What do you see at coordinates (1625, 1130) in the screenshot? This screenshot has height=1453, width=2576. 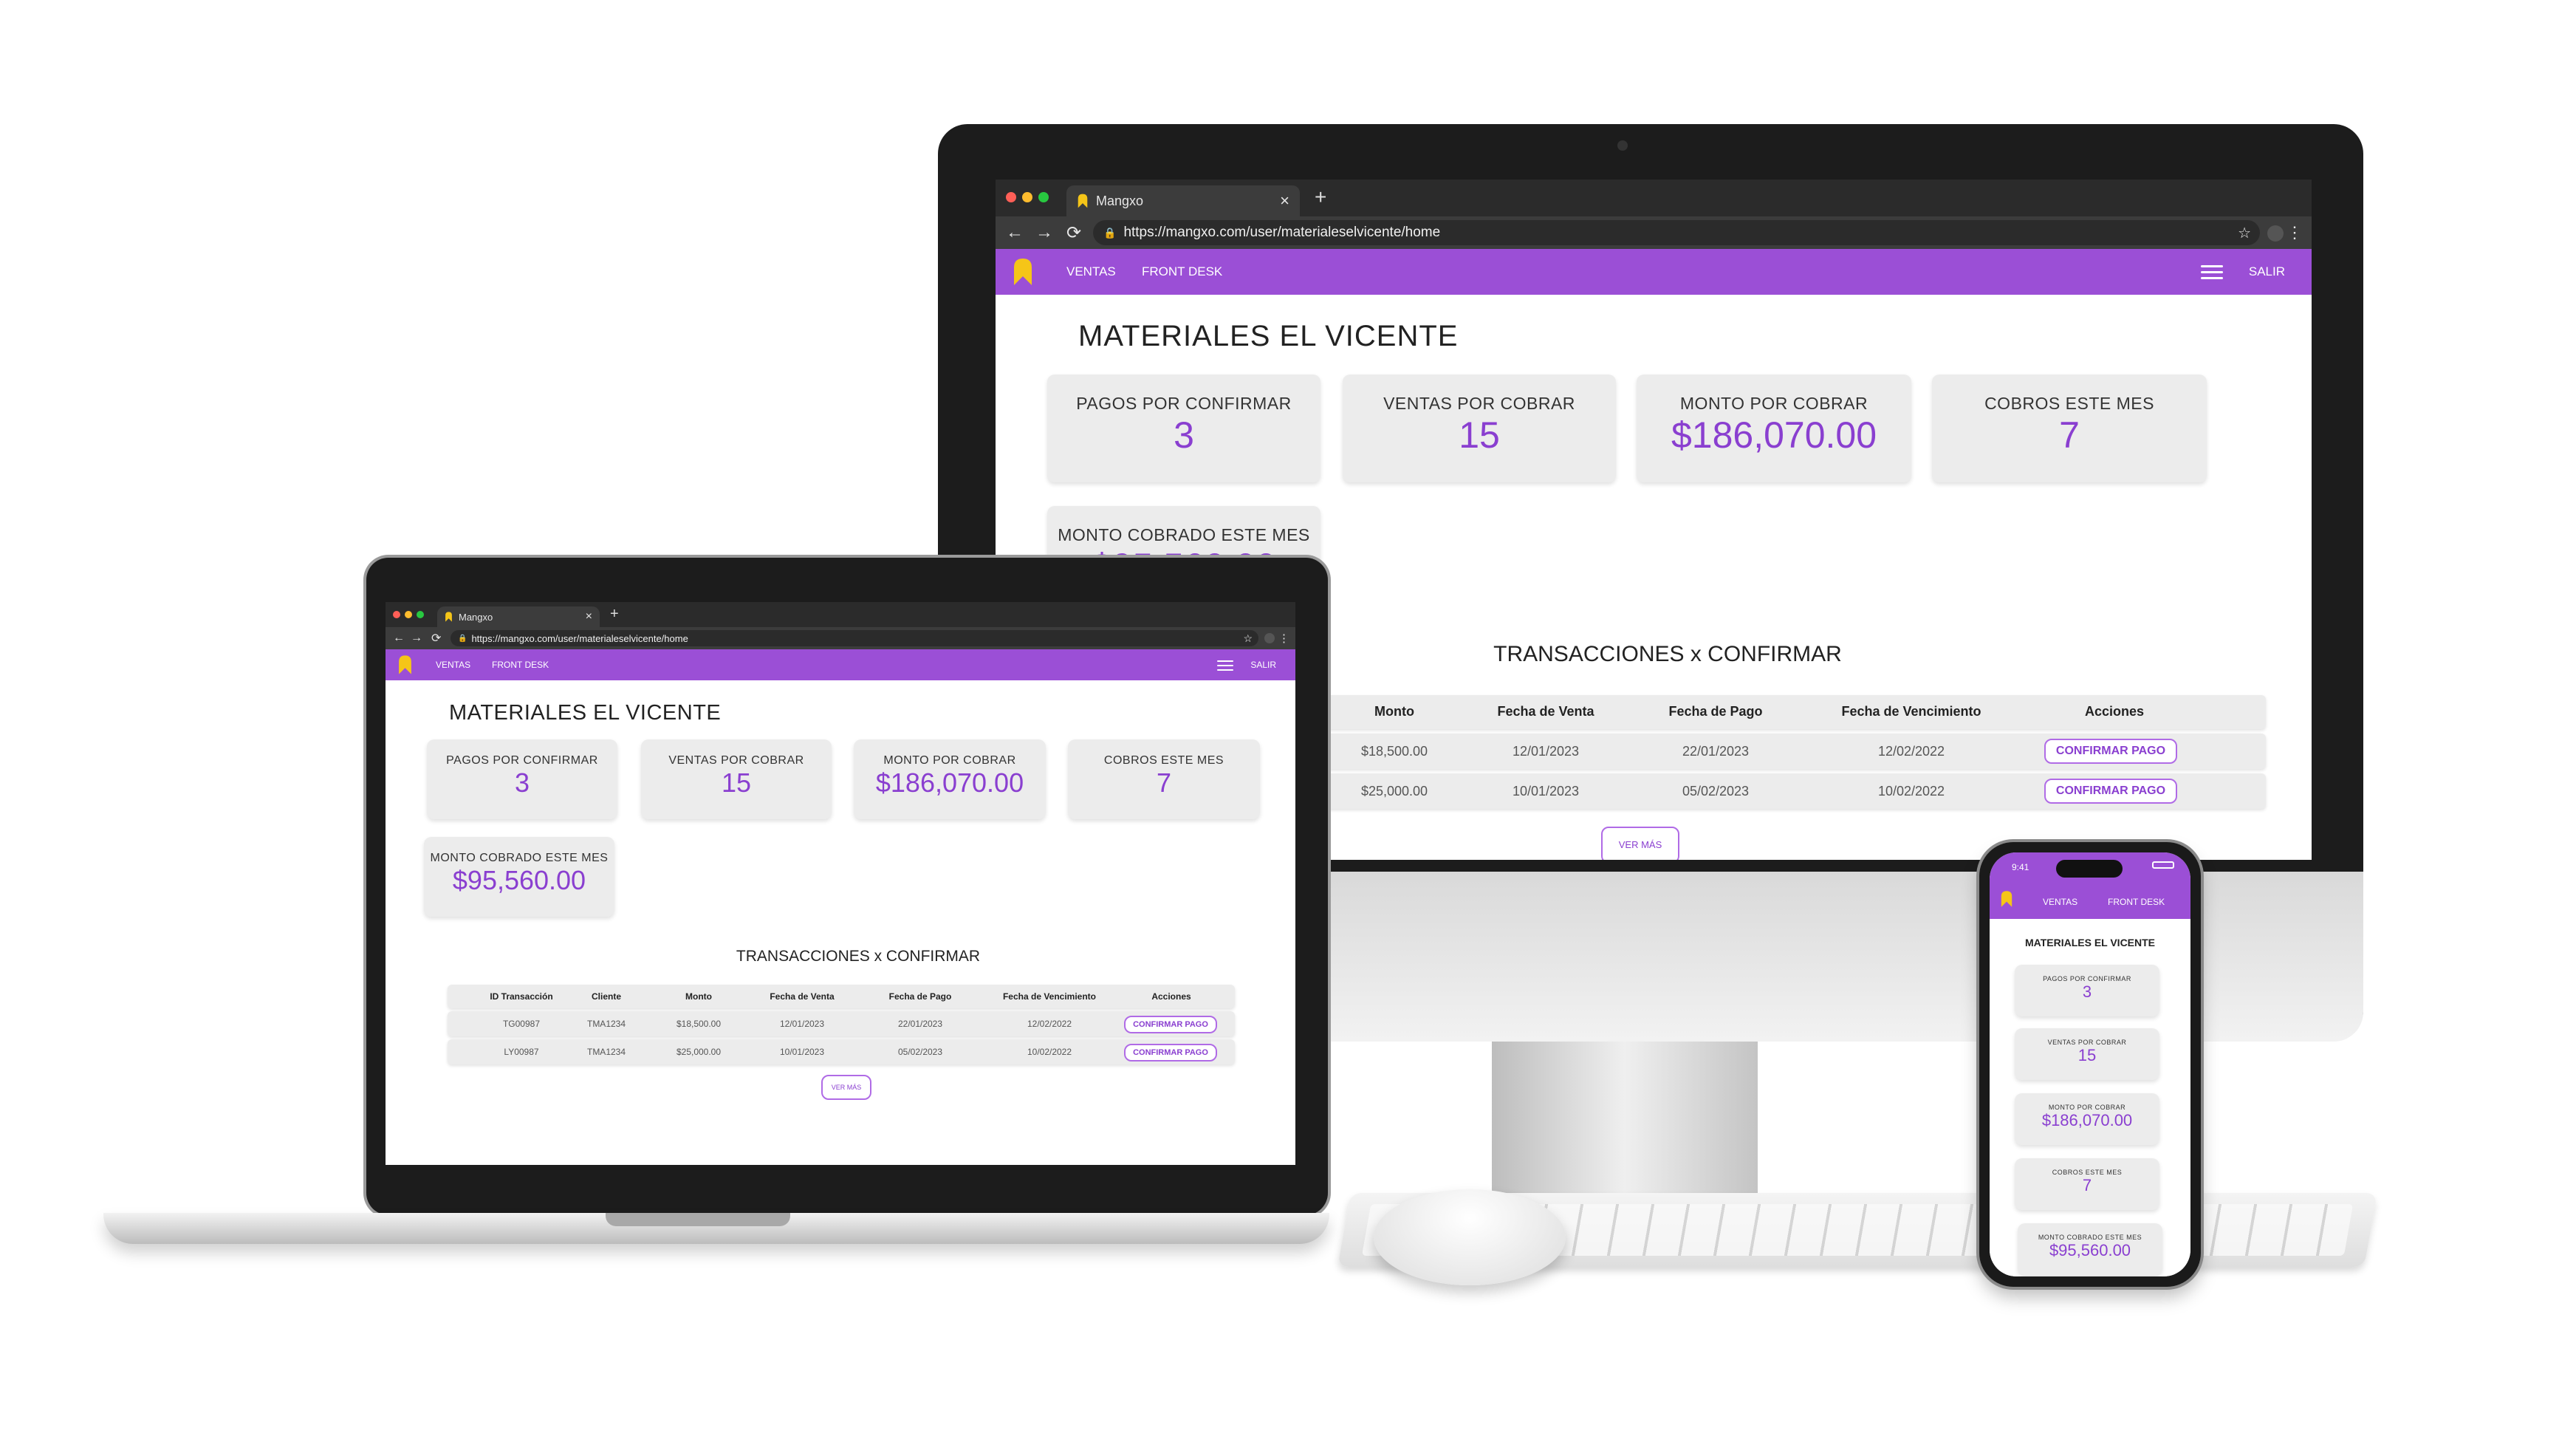 I see `desktop-stand-neck` at bounding box center [1625, 1130].